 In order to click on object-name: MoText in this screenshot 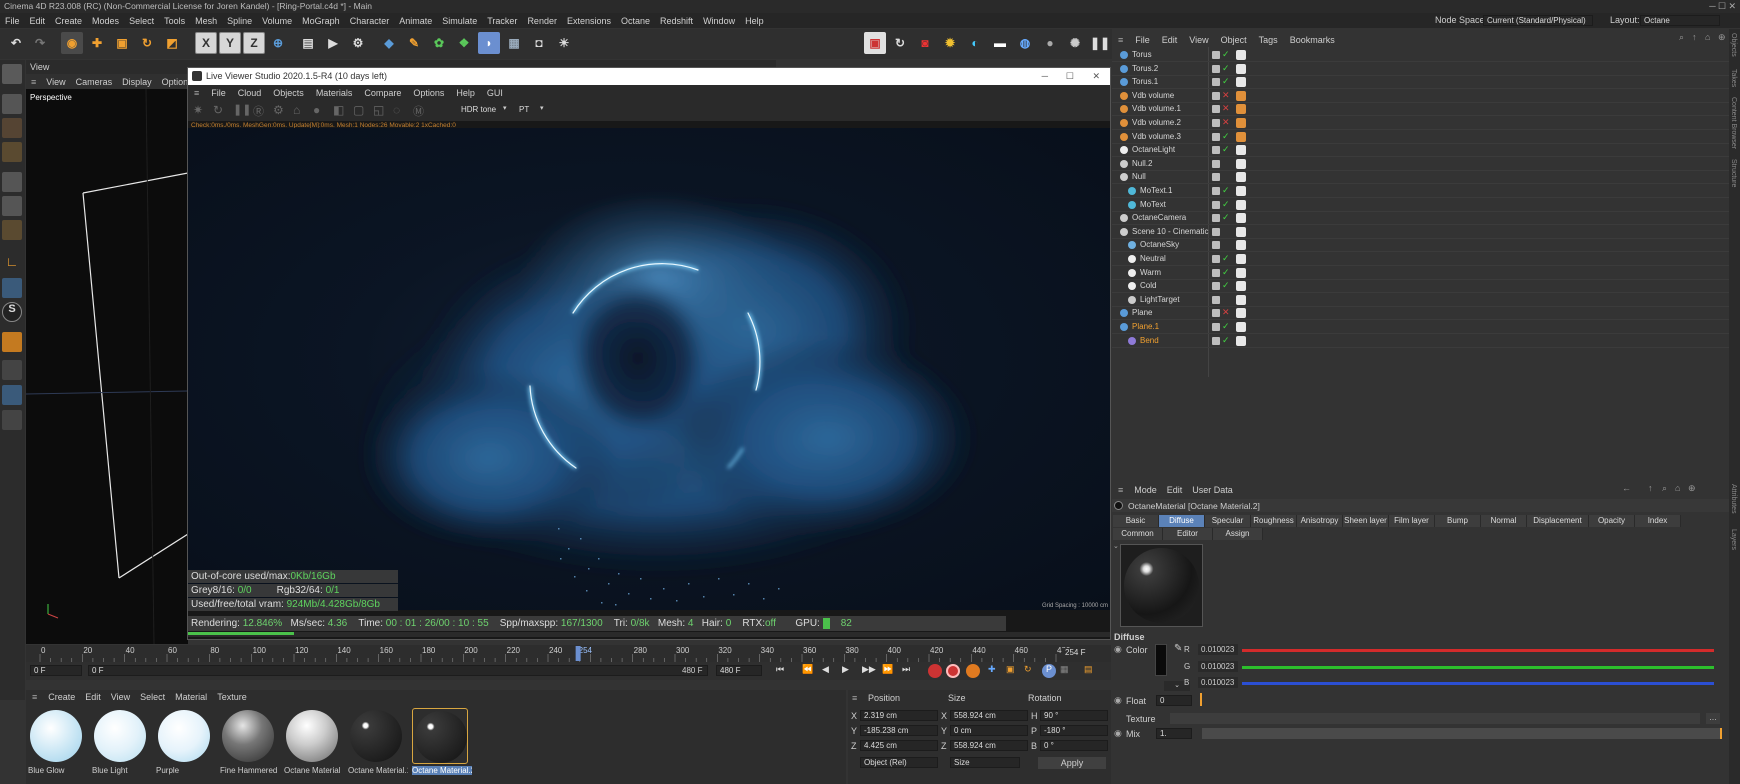, I will do `click(1153, 205)`.